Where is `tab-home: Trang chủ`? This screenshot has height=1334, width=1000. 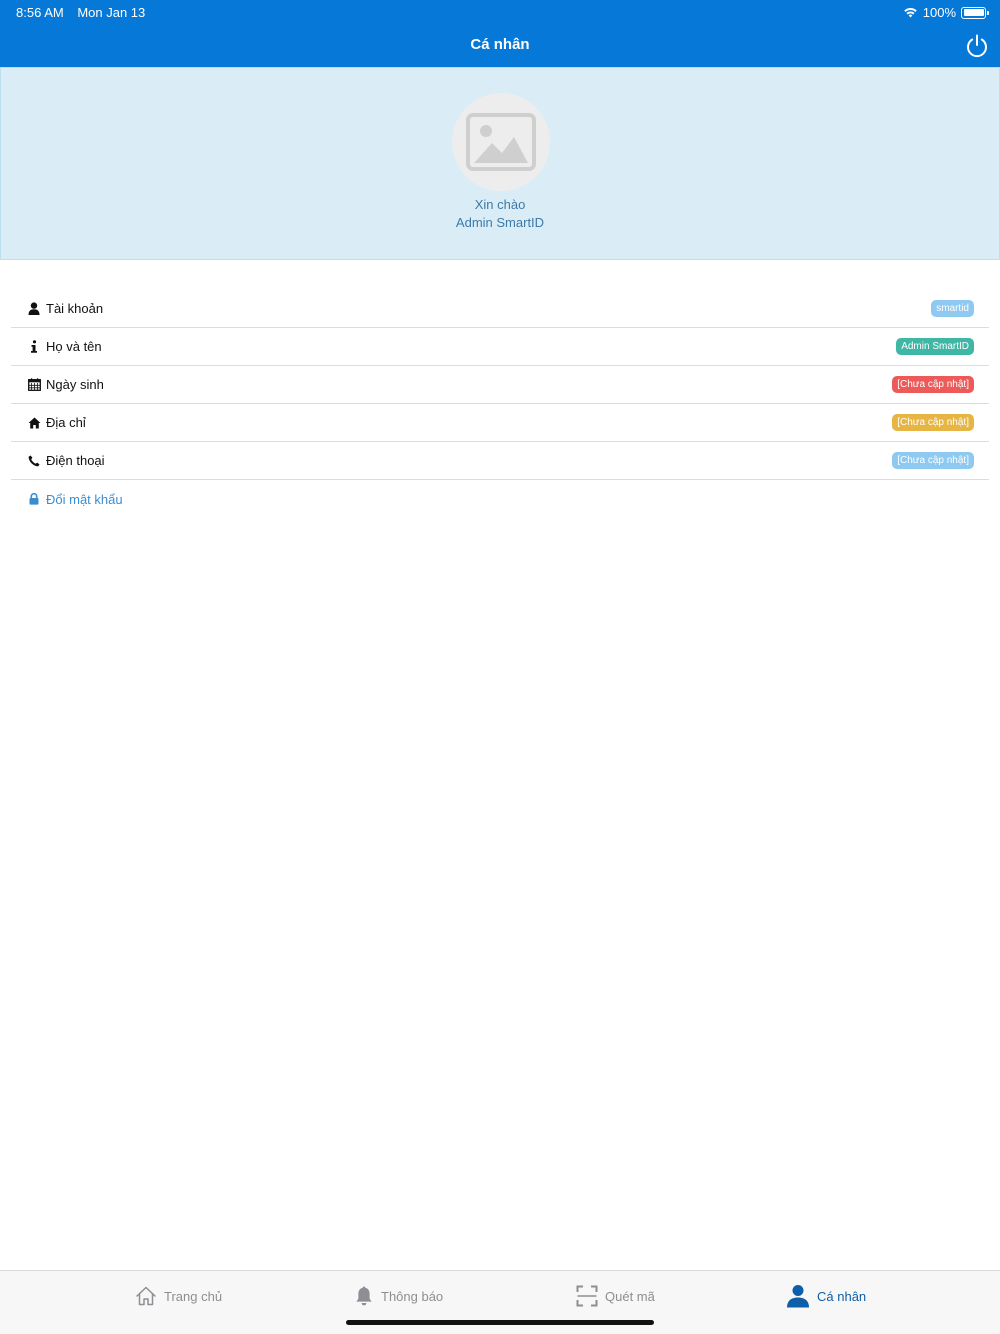 tab-home: Trang chủ is located at coordinates (178, 1296).